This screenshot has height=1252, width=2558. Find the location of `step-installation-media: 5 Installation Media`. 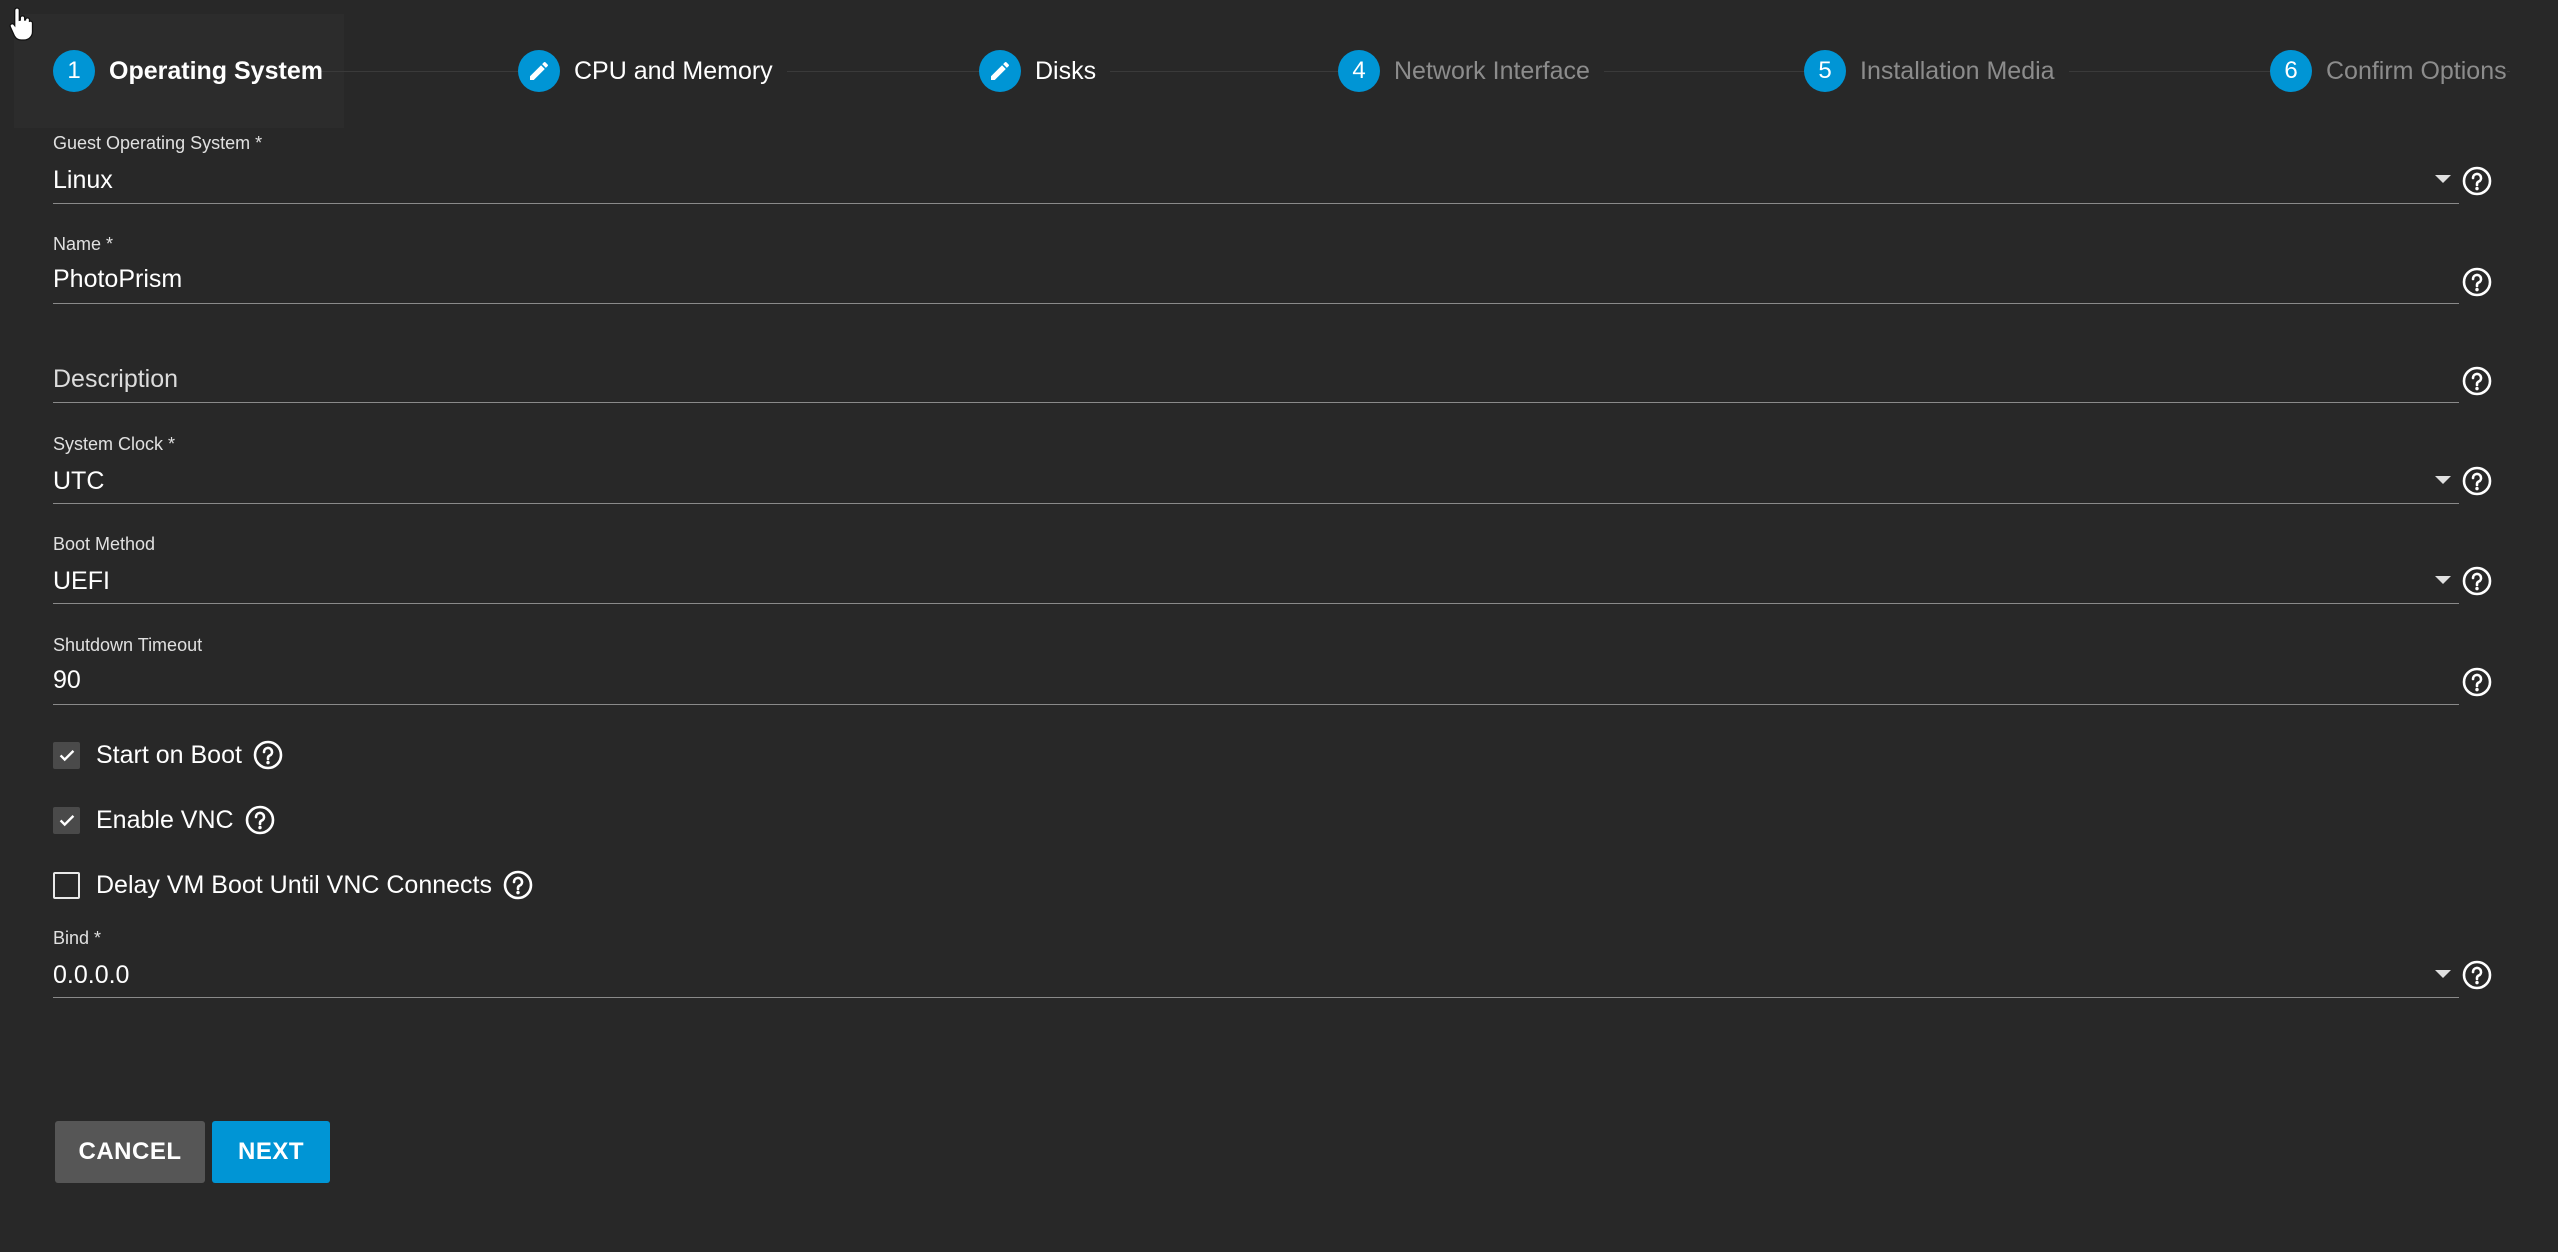

step-installation-media: 5 Installation Media is located at coordinates (1936, 71).